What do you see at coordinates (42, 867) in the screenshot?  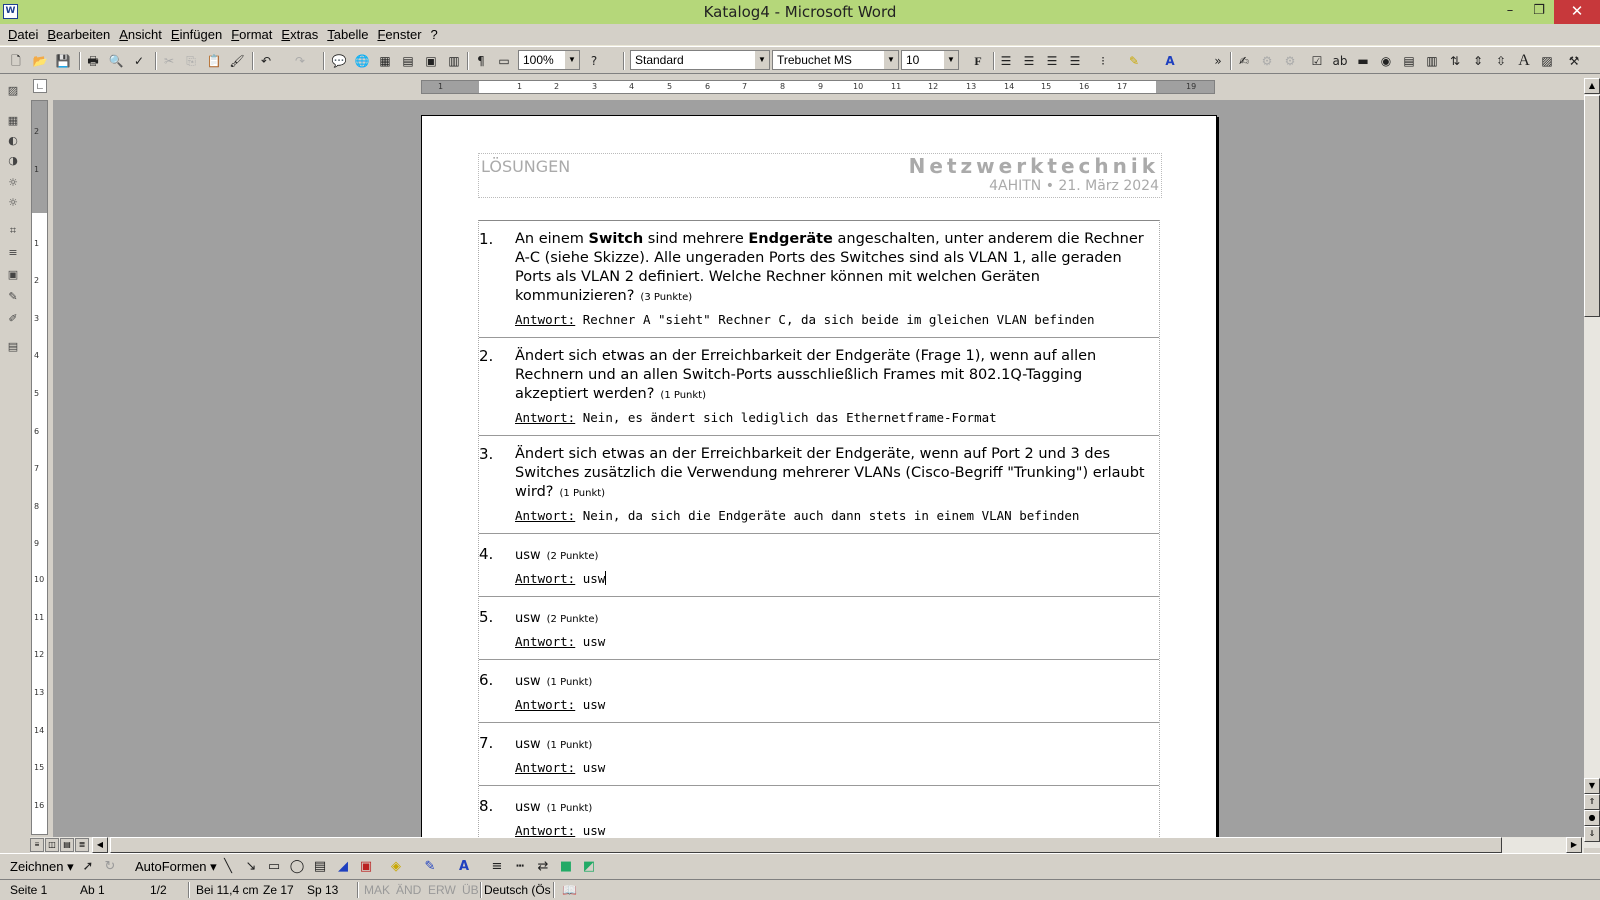 I see `draw-menu-button: Zeichnen ▾` at bounding box center [42, 867].